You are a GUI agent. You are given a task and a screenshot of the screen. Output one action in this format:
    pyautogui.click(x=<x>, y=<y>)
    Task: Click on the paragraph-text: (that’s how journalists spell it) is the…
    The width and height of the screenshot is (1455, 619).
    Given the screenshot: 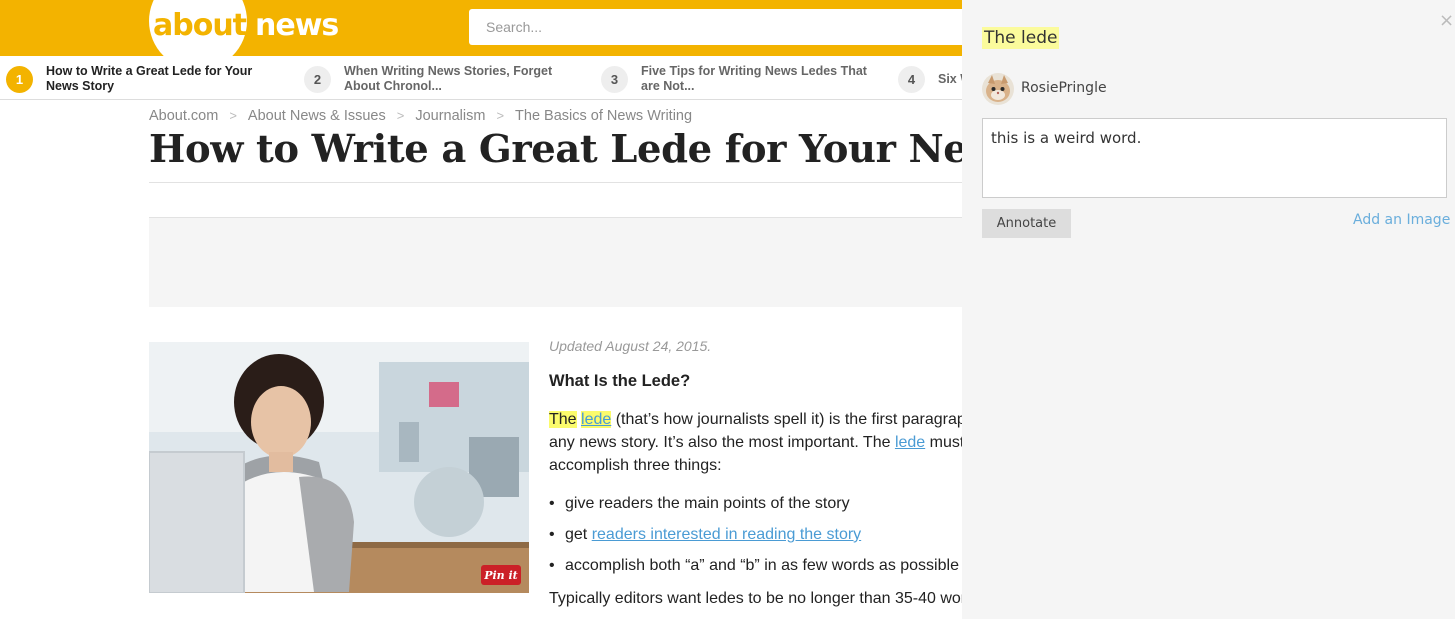 What is the action you would take?
    pyautogui.click(x=786, y=419)
    